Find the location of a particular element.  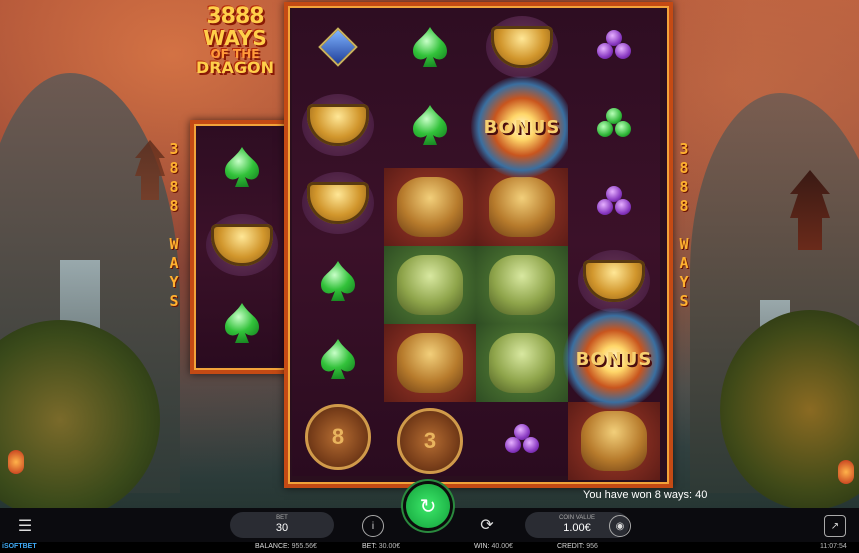

bet-status: BET: 30.00€ is located at coordinates (381, 546).